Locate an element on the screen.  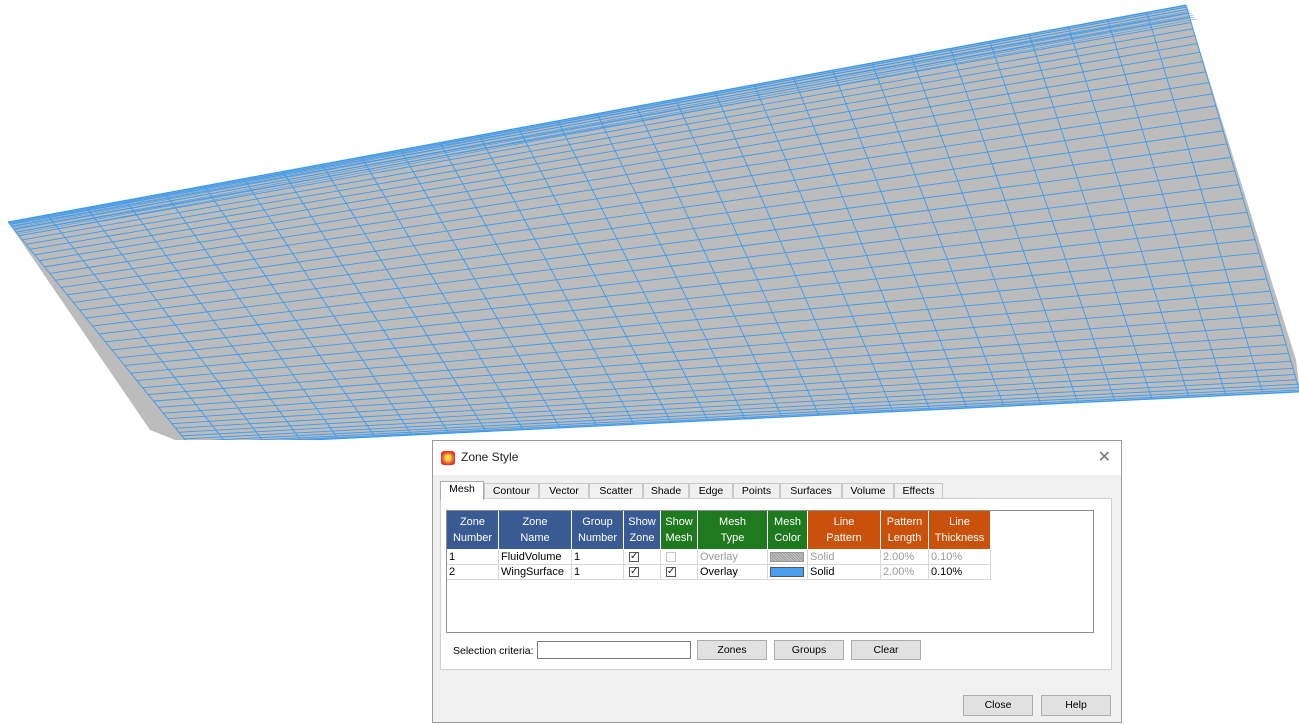
close-icon: ✕ is located at coordinates (1104, 457).